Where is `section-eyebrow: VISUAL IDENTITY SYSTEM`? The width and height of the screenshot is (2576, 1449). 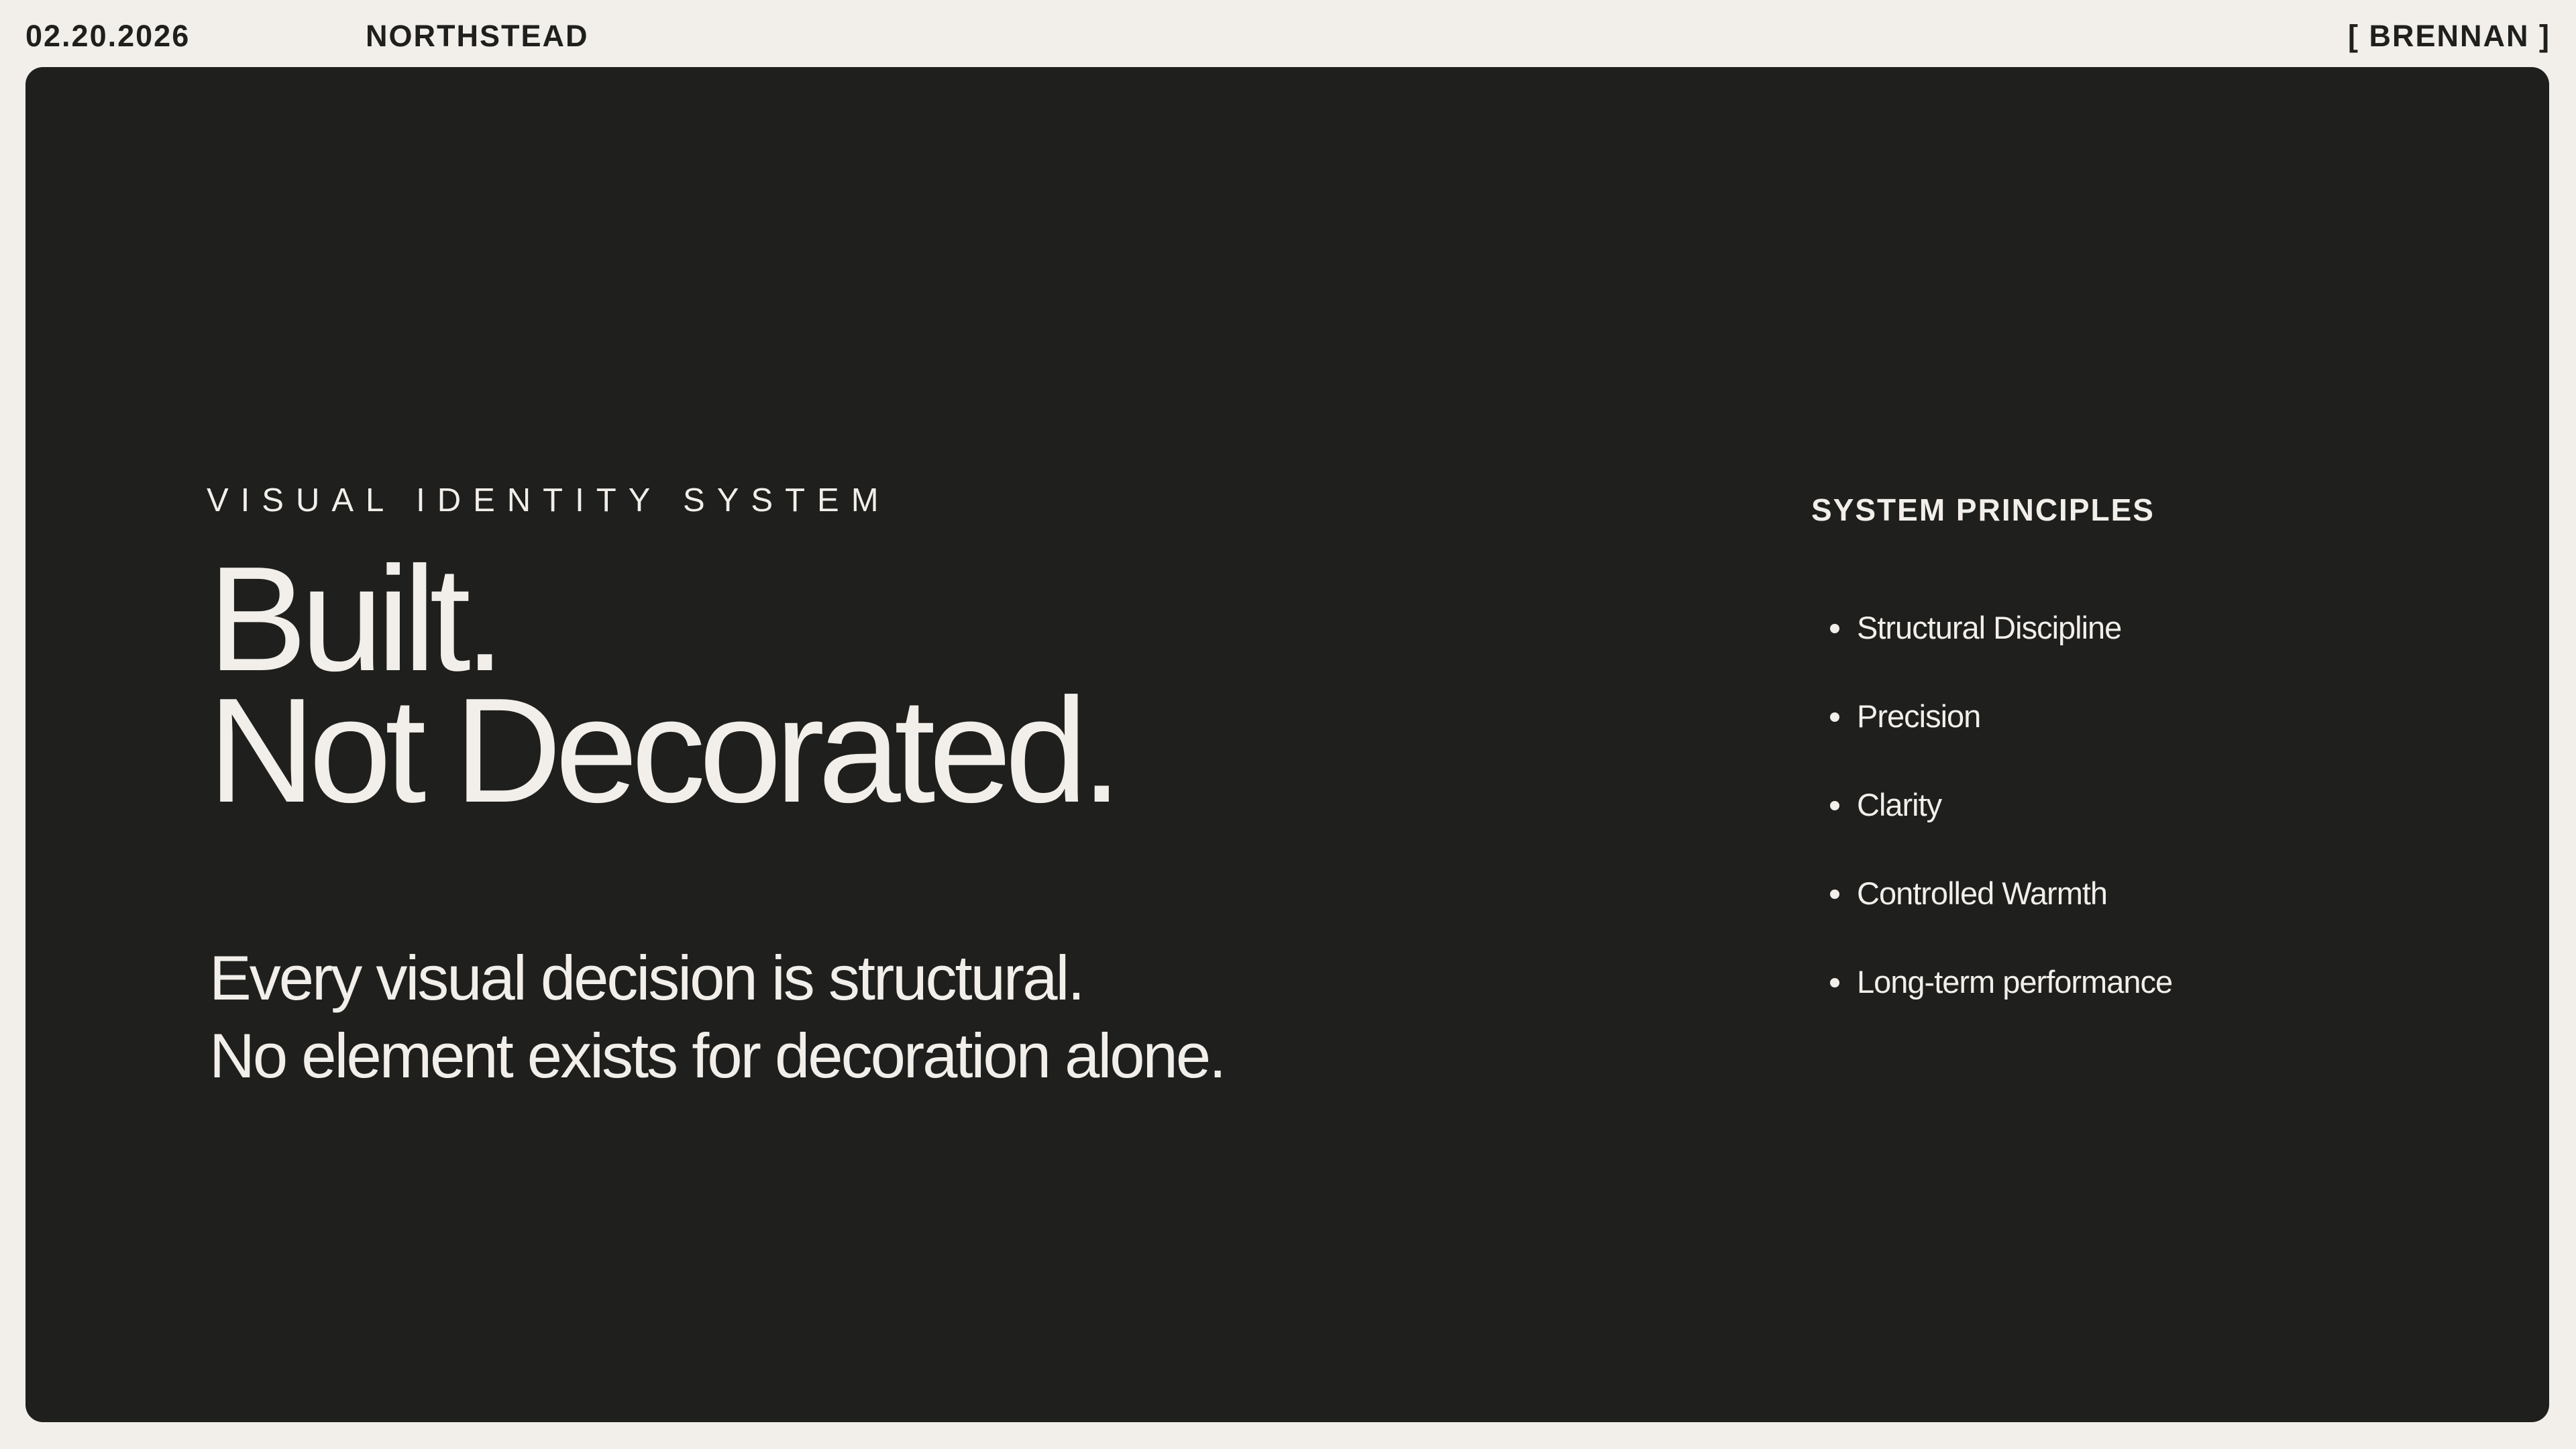 section-eyebrow: VISUAL IDENTITY SYSTEM is located at coordinates (549, 500).